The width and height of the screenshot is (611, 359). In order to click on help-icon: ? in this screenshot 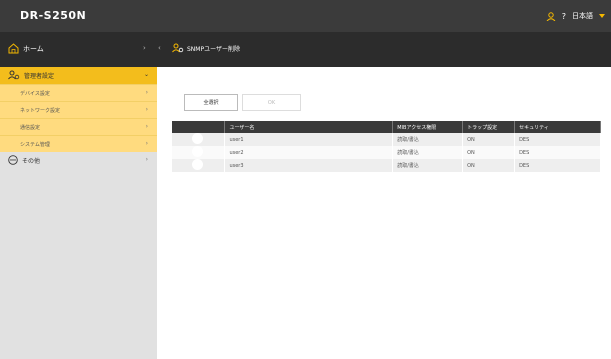, I will do `click(564, 16)`.